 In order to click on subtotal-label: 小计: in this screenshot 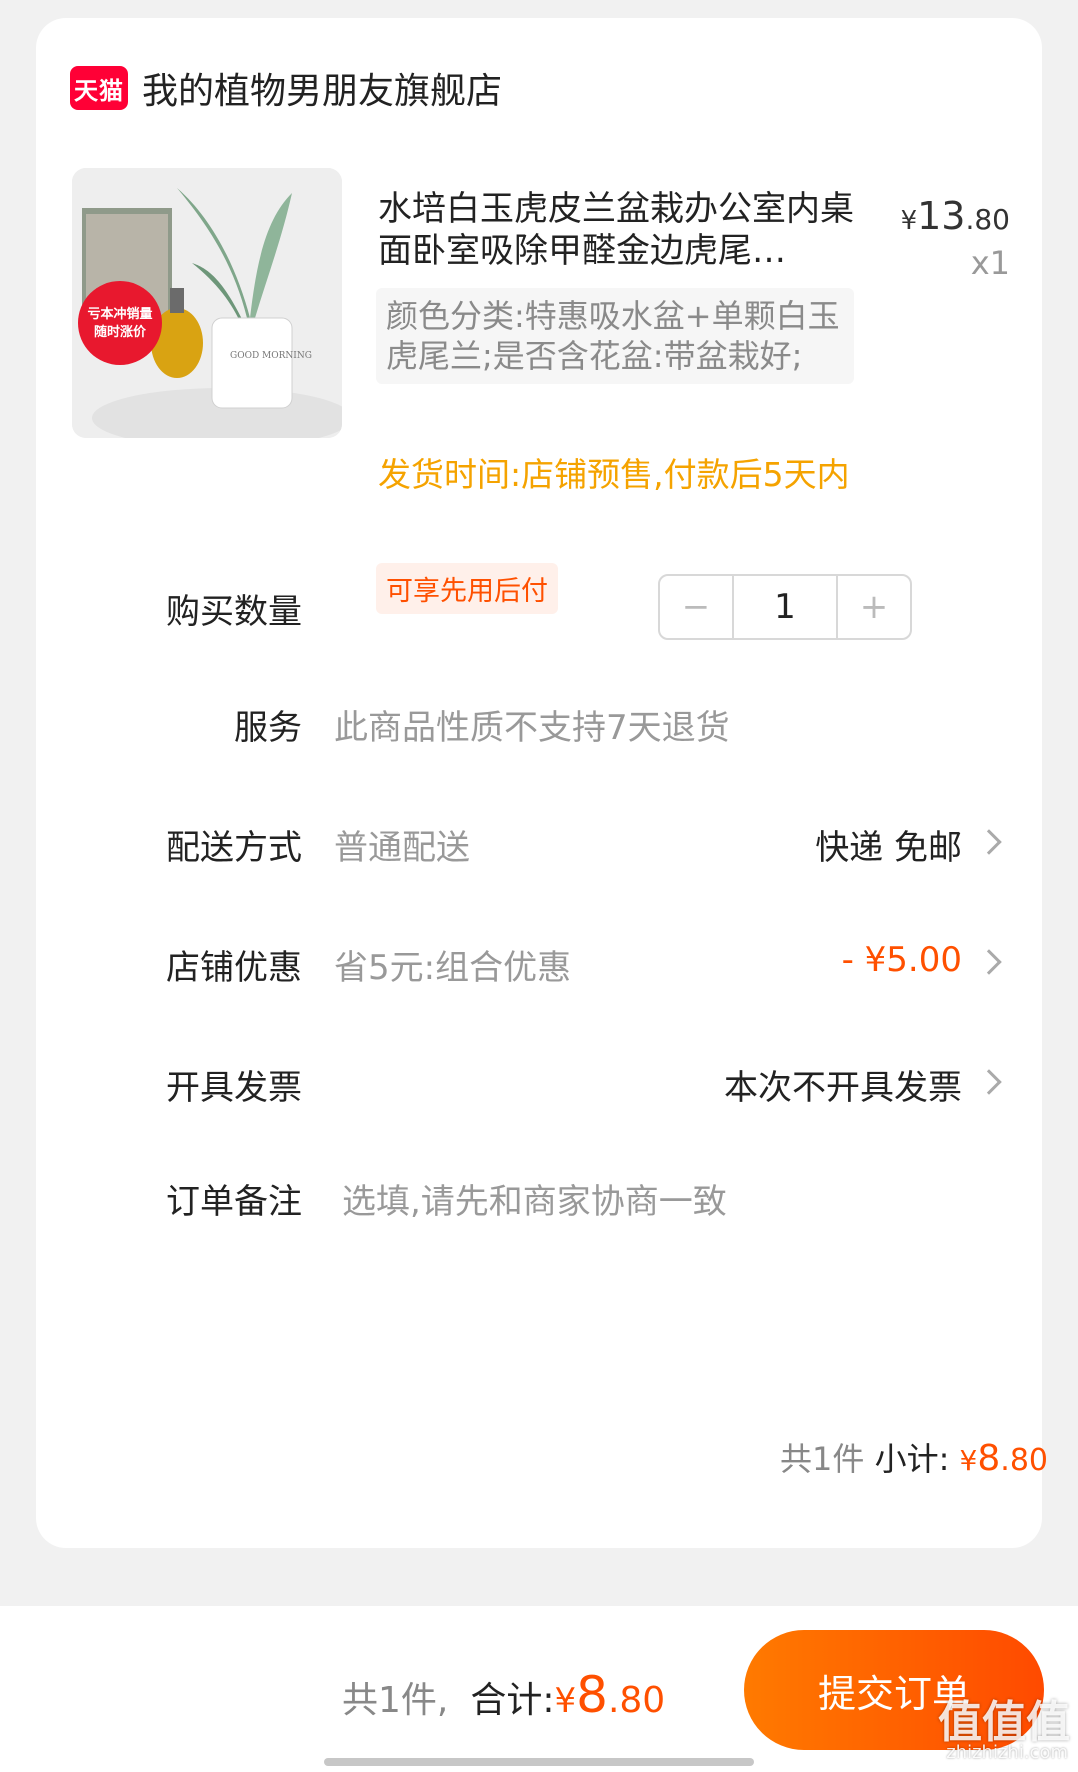, I will do `click(912, 1459)`.